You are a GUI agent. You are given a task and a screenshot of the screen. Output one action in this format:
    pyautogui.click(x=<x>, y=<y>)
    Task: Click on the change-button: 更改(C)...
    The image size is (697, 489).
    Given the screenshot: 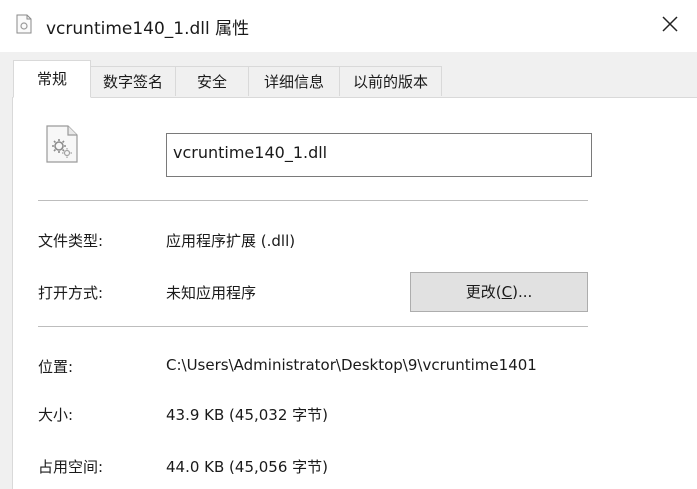 What is the action you would take?
    pyautogui.click(x=499, y=292)
    